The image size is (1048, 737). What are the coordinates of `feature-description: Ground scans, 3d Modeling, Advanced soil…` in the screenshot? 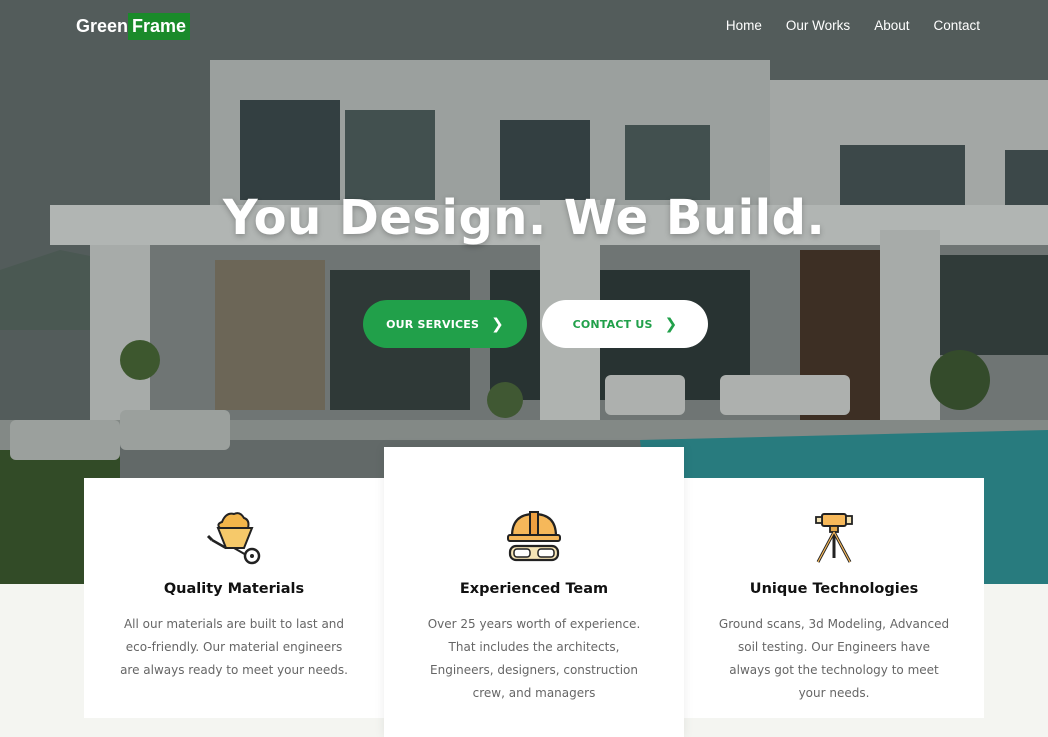 It's located at (834, 658).